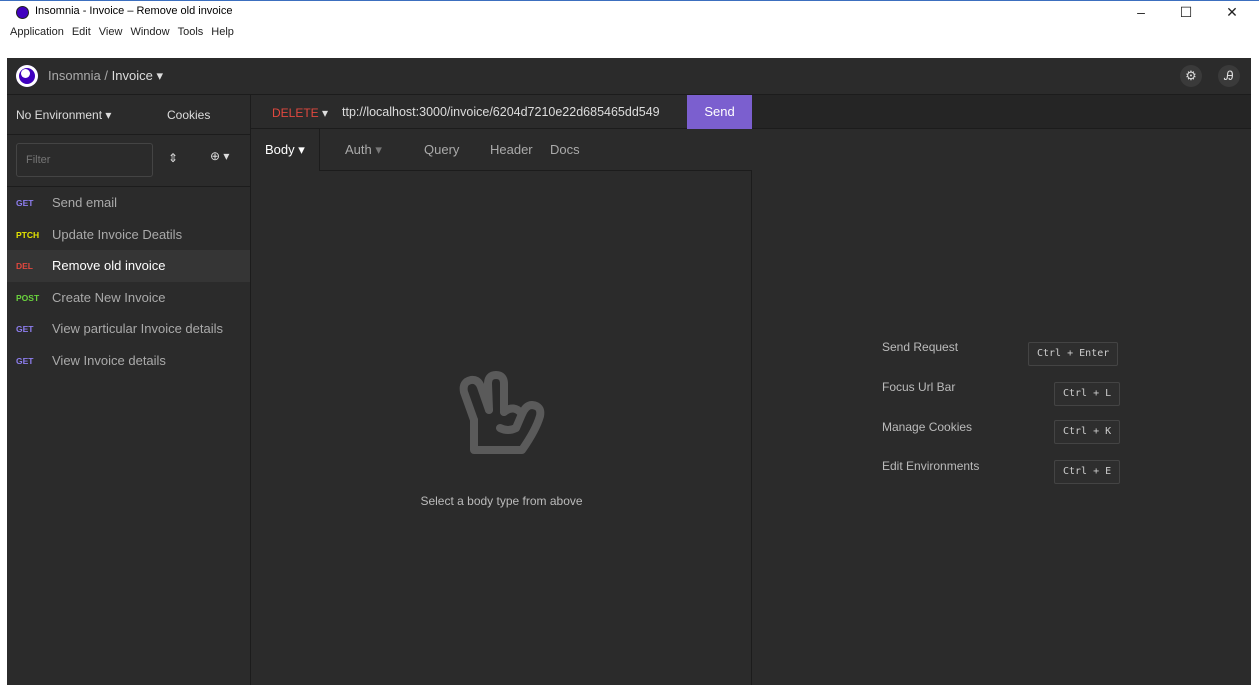 Image resolution: width=1259 pixels, height=685 pixels. Describe the element at coordinates (191, 30) in the screenshot. I see `menu-tools: Tools` at that location.